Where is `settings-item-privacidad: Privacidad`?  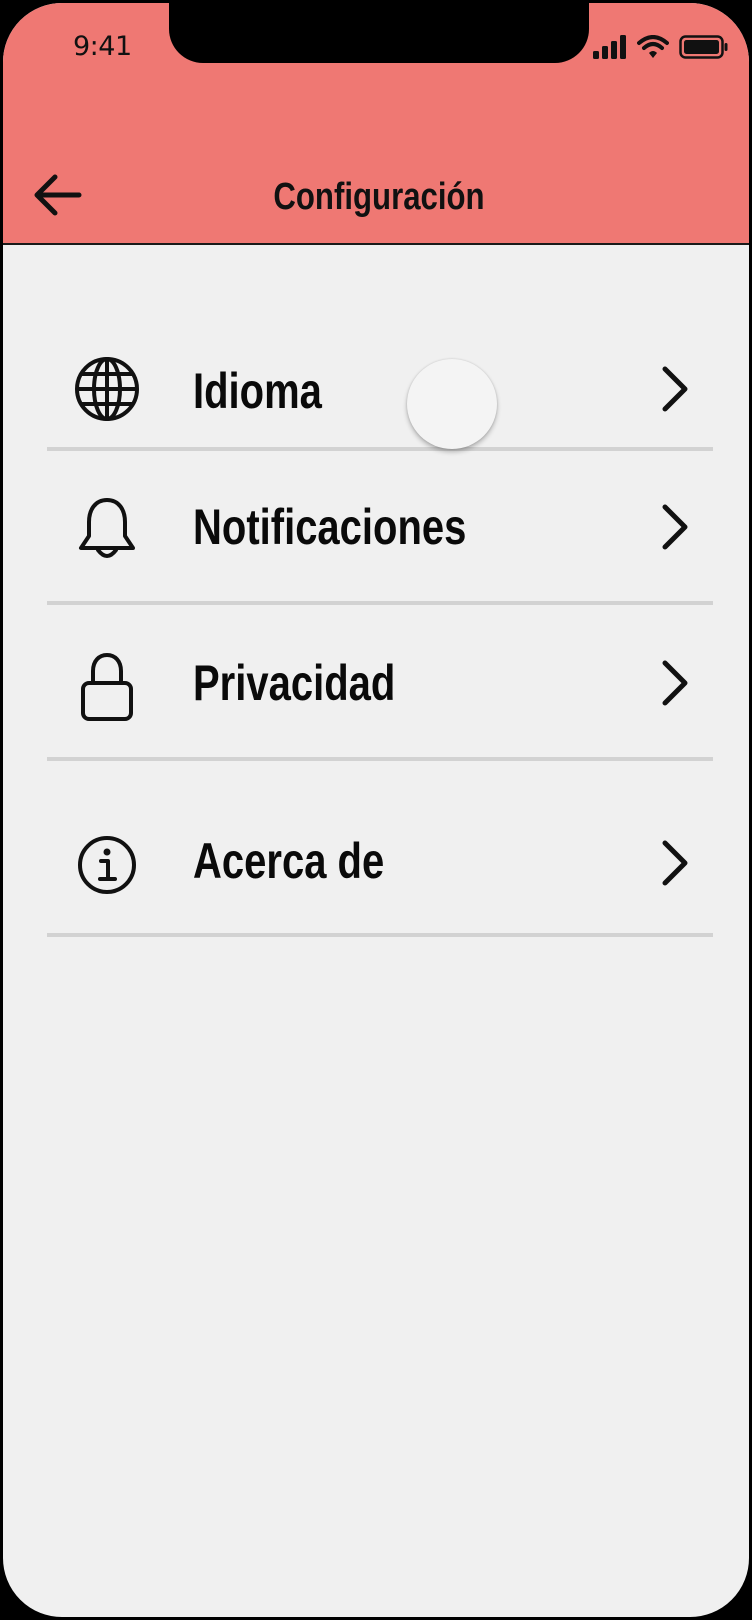 settings-item-privacidad: Privacidad is located at coordinates (380, 683).